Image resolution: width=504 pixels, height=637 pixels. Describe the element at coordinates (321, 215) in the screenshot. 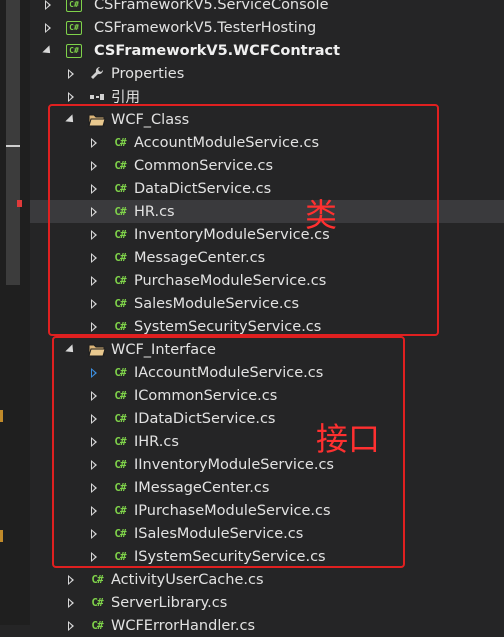

I see `class-annotation: 类` at that location.